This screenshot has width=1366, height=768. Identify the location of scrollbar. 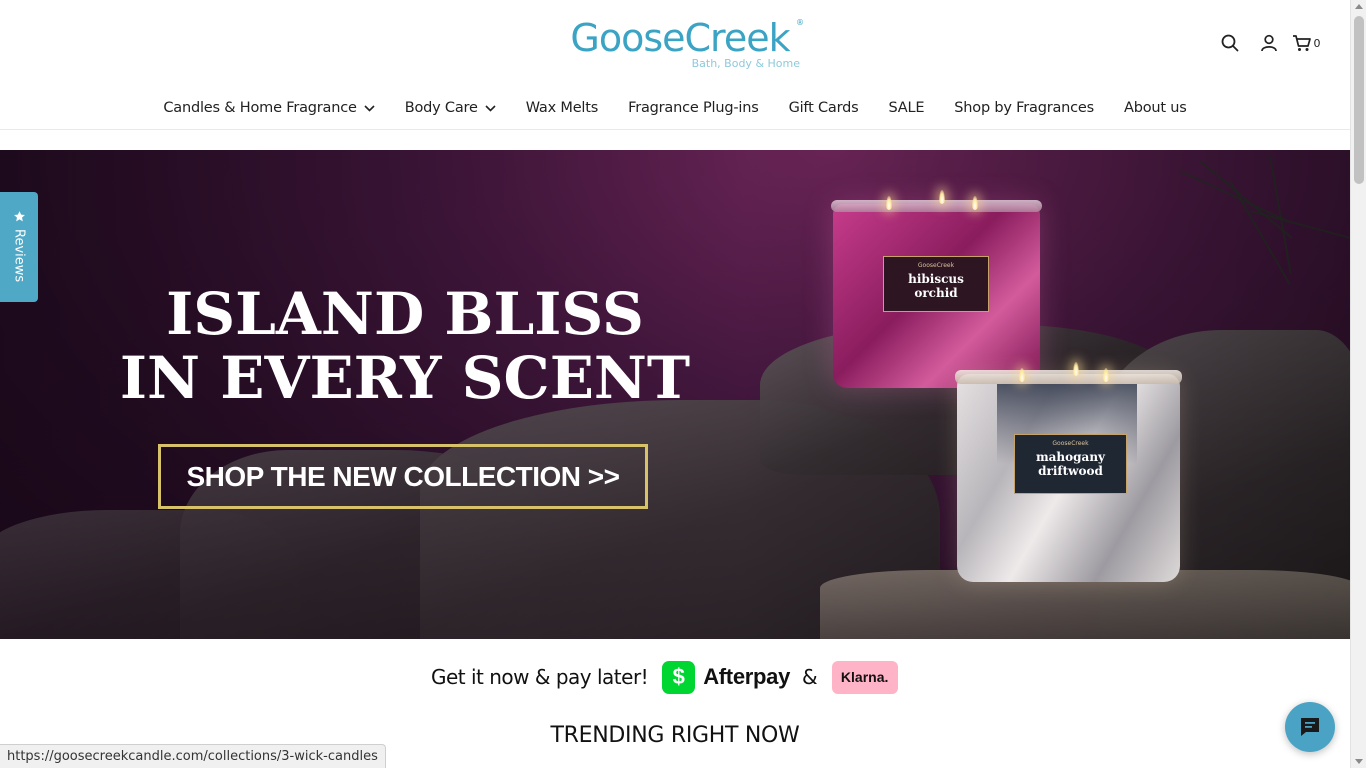
(1358, 384).